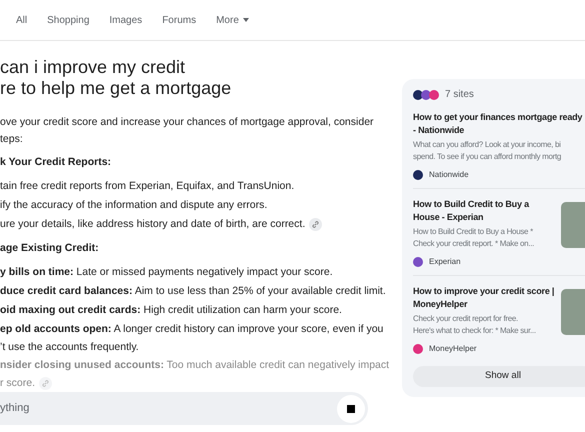  I want to click on stop-button, so click(351, 408).